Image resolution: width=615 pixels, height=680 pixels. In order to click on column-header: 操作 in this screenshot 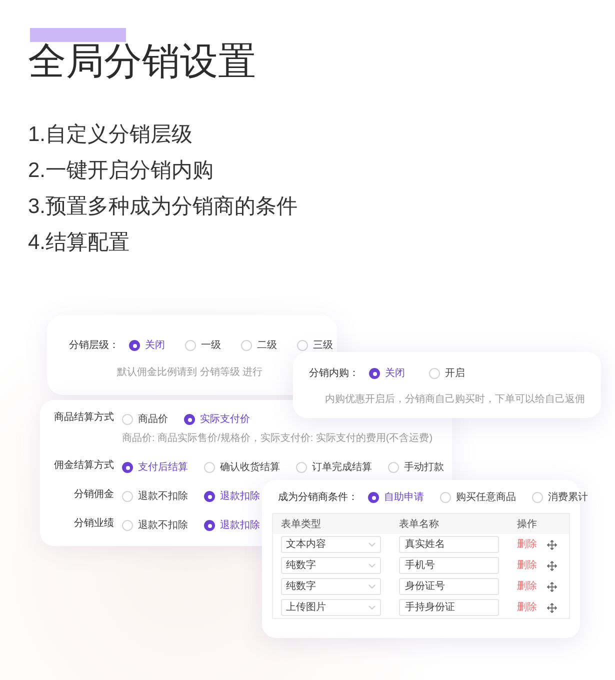, I will do `click(527, 525)`.